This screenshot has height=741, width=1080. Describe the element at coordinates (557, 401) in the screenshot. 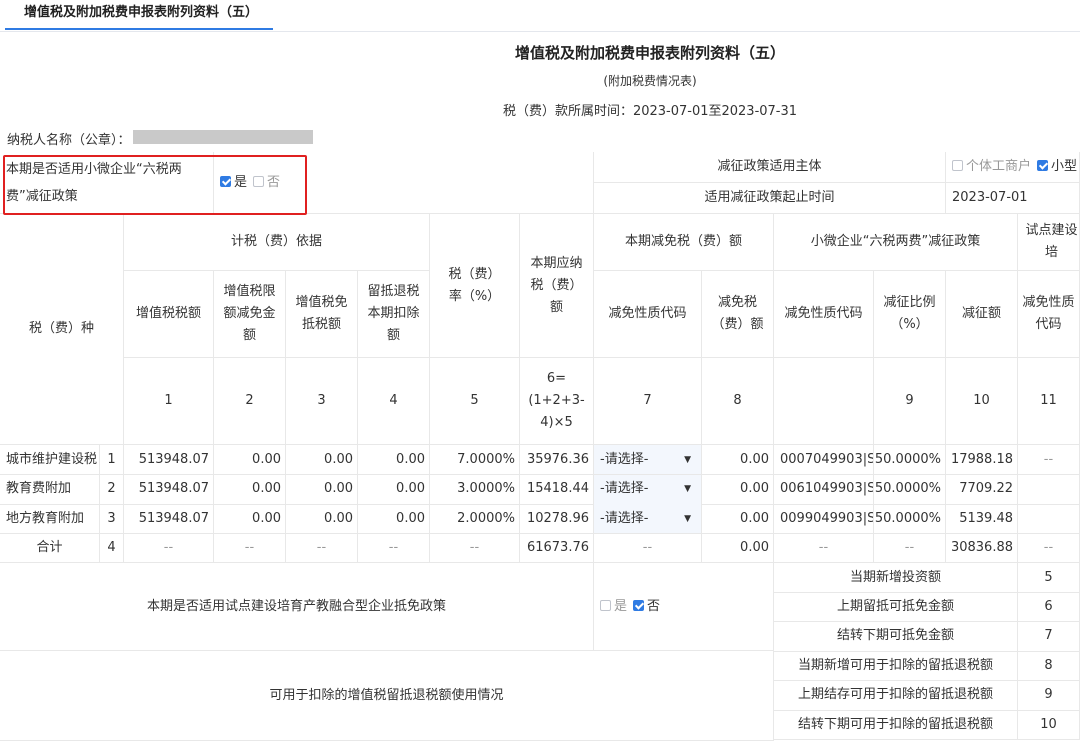

I see `header-n6: 6=(1+2+3-4)×5` at that location.